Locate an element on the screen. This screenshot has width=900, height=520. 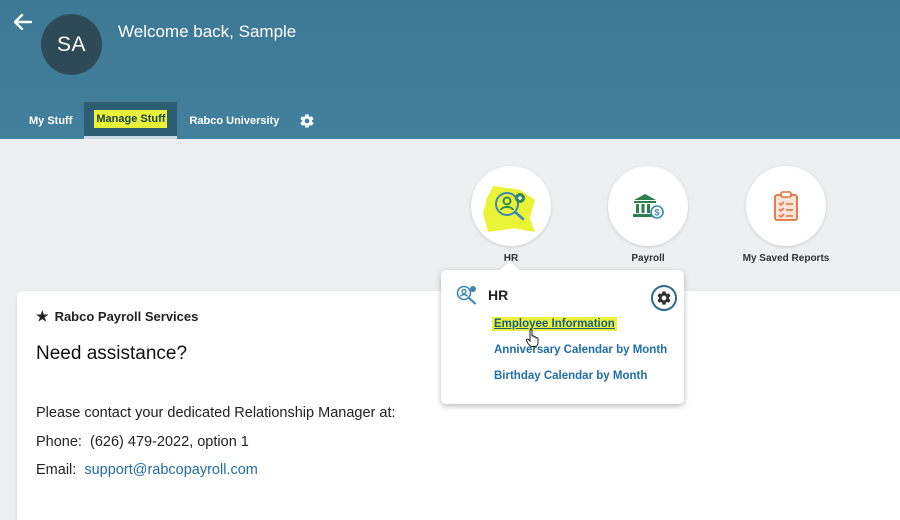
app-tile-label: Payroll is located at coordinates (648, 258).